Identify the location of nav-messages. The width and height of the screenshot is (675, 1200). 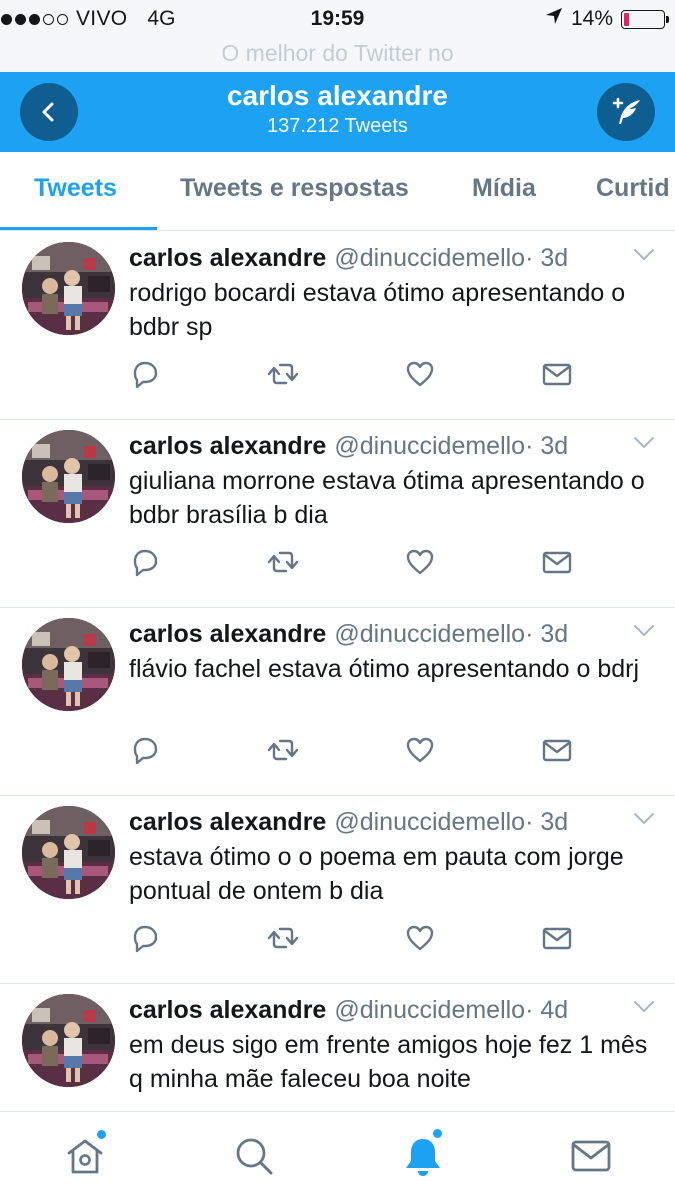
(591, 1156).